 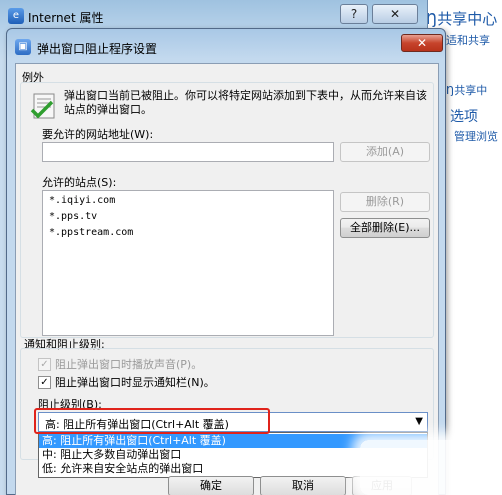 I want to click on background-link: Ŋ共享中, so click(x=466, y=90).